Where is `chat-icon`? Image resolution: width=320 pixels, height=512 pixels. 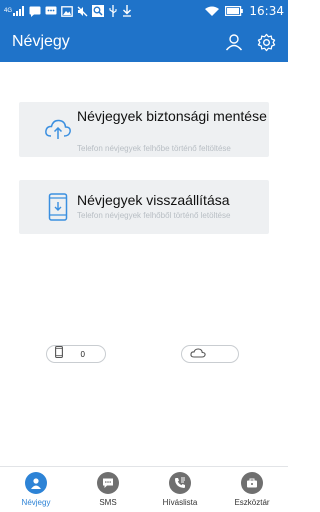 chat-icon is located at coordinates (51, 11).